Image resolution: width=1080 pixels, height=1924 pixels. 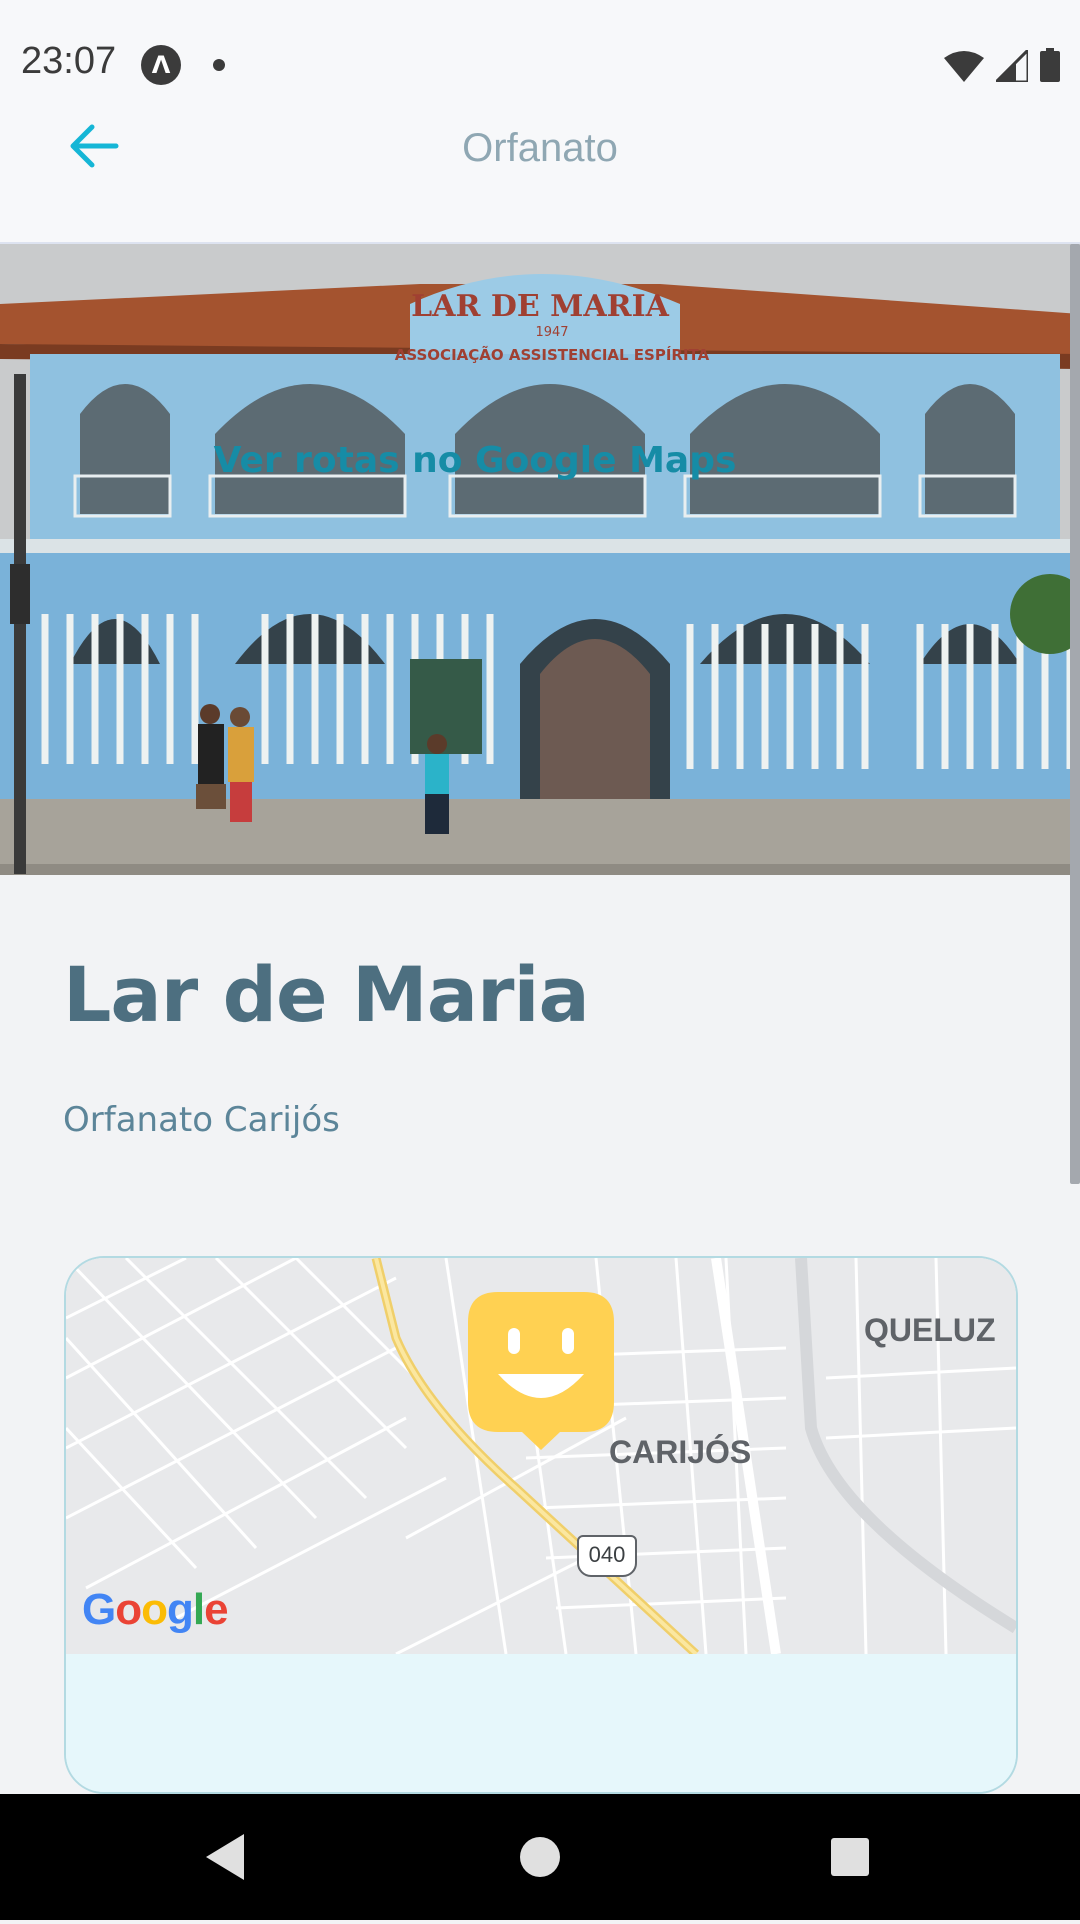 I want to click on nav-recents-icon, so click(x=850, y=1857).